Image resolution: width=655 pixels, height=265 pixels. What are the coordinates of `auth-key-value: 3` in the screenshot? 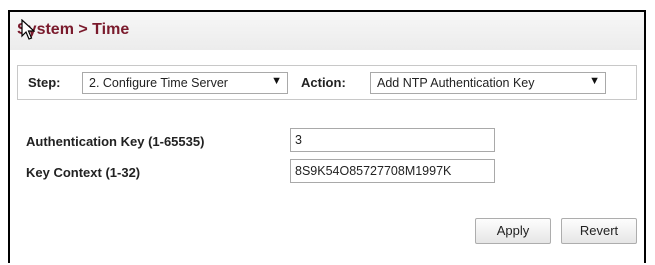 It's located at (298, 140).